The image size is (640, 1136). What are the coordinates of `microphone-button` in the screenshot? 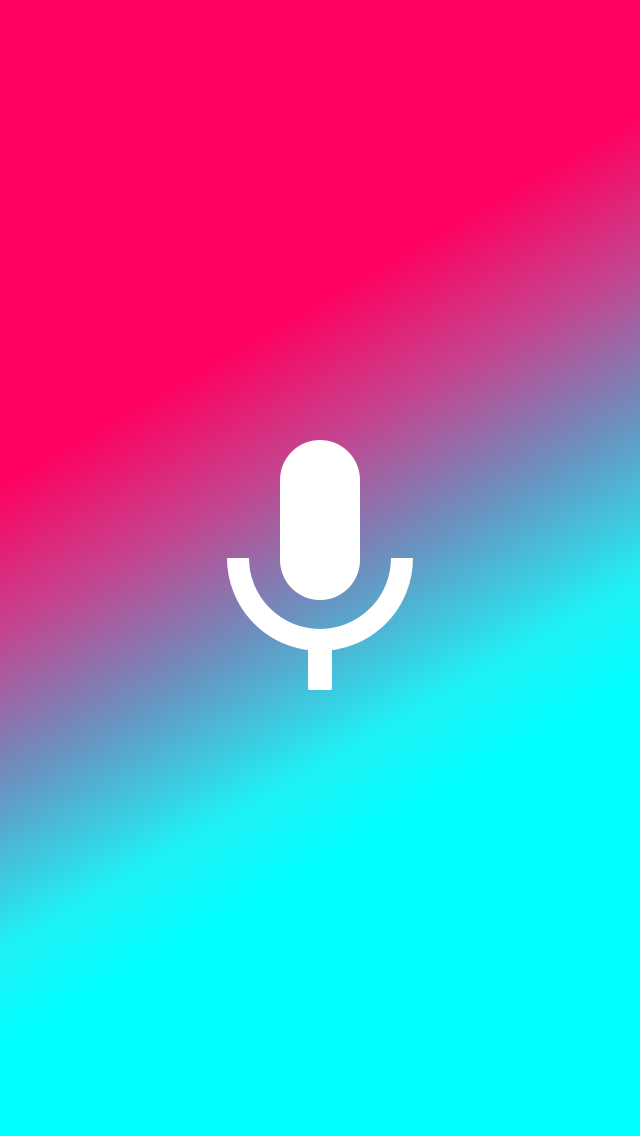 It's located at (320, 566).